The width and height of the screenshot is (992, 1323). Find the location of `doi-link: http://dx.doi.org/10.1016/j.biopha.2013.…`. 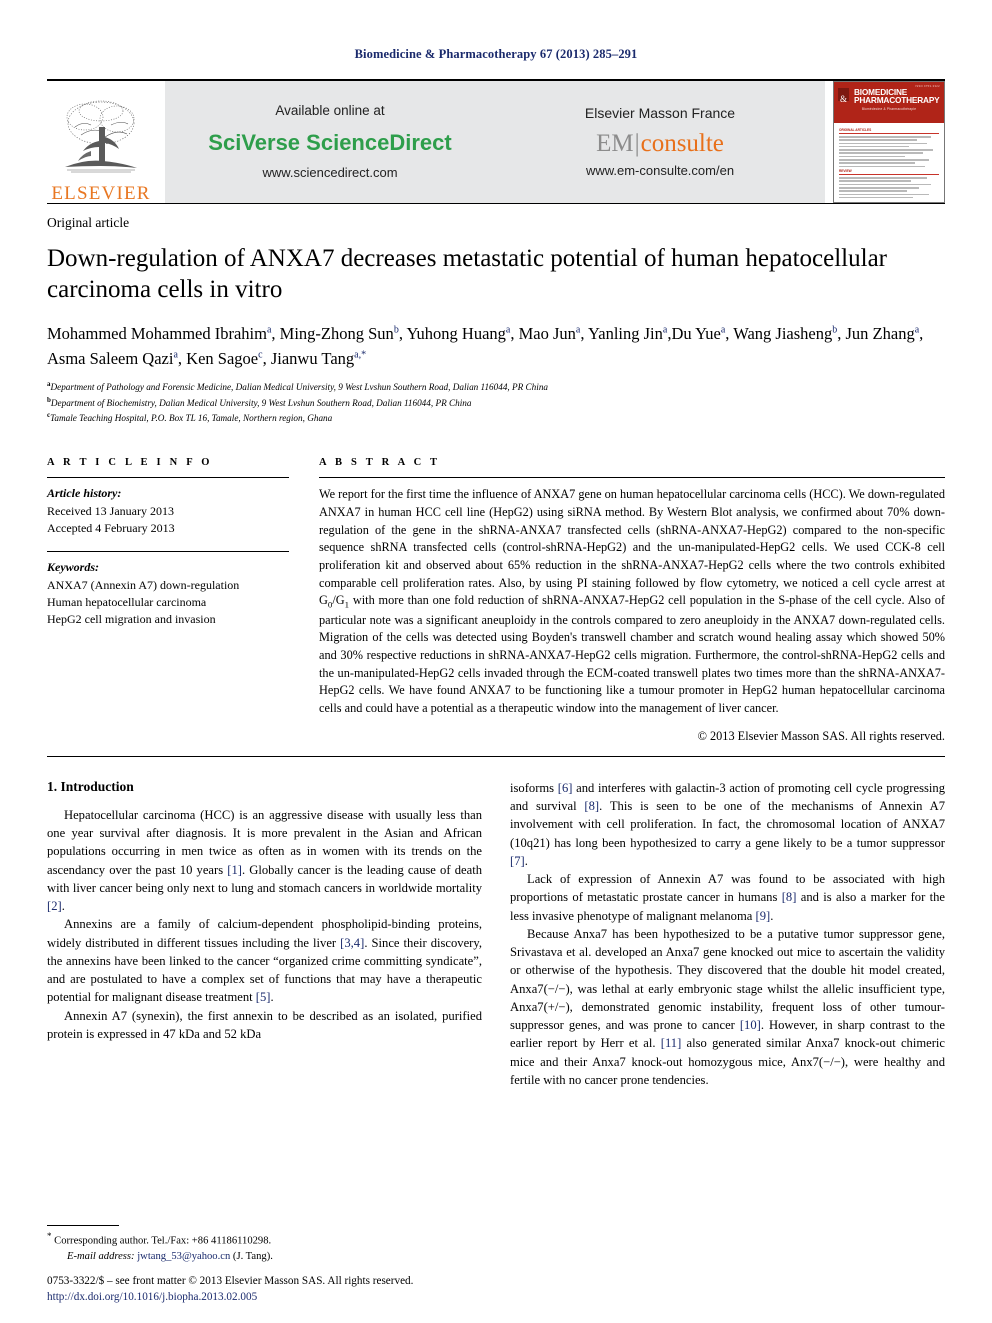

doi-link: http://dx.doi.org/10.1016/j.biopha.2013.… is located at coordinates (287, 1297).